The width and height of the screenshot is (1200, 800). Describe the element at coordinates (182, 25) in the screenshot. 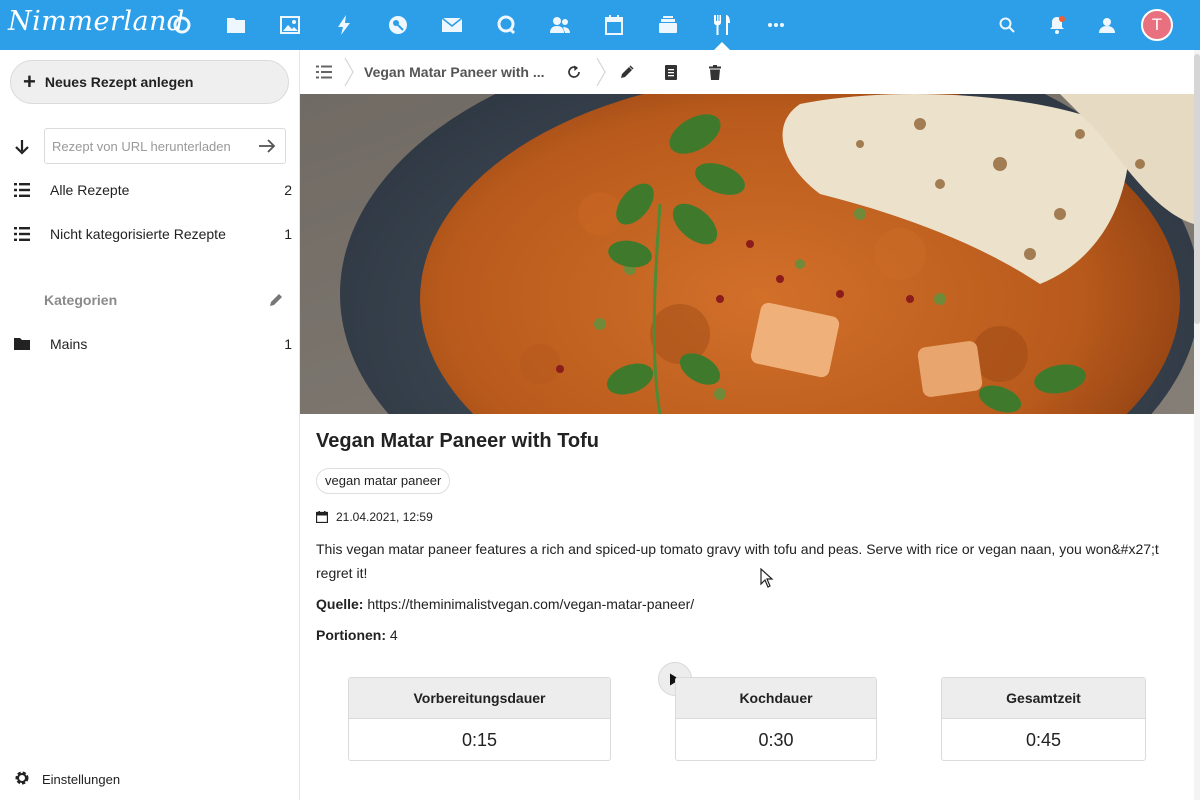

I see `dashboard-circle-icon` at that location.